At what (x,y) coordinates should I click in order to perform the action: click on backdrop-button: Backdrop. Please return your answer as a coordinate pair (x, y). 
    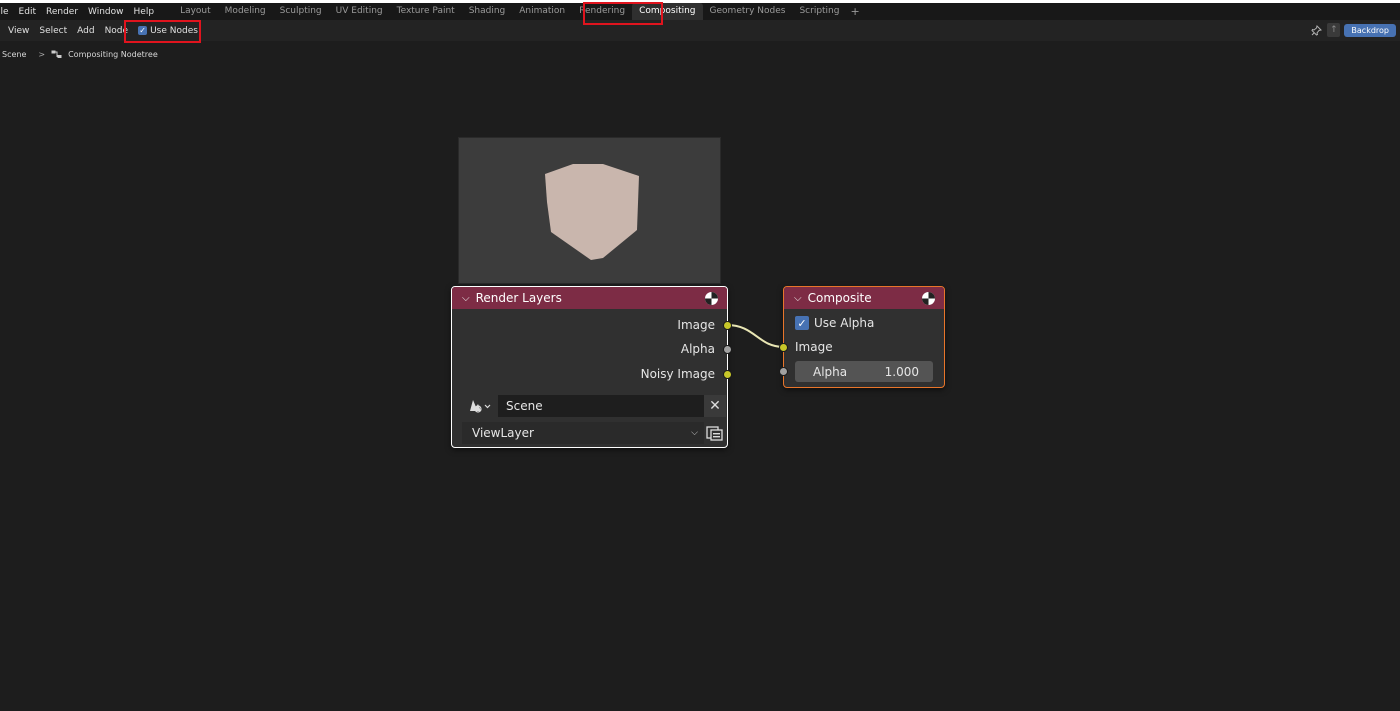
    Looking at the image, I should click on (1370, 30).